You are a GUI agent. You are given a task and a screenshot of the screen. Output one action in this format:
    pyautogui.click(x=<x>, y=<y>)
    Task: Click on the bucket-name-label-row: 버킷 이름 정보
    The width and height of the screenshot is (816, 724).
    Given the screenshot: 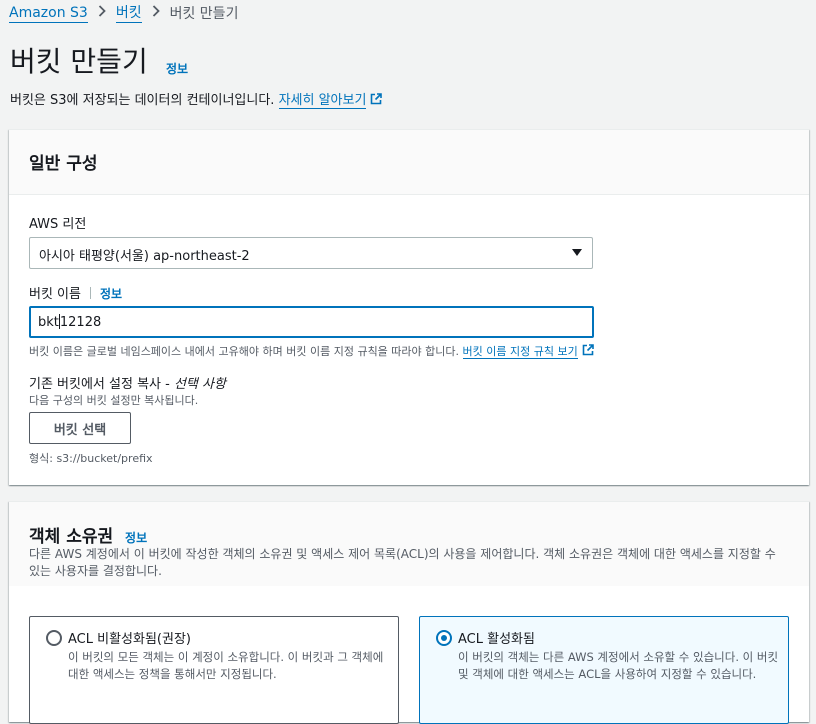 What is the action you would take?
    pyautogui.click(x=75, y=292)
    